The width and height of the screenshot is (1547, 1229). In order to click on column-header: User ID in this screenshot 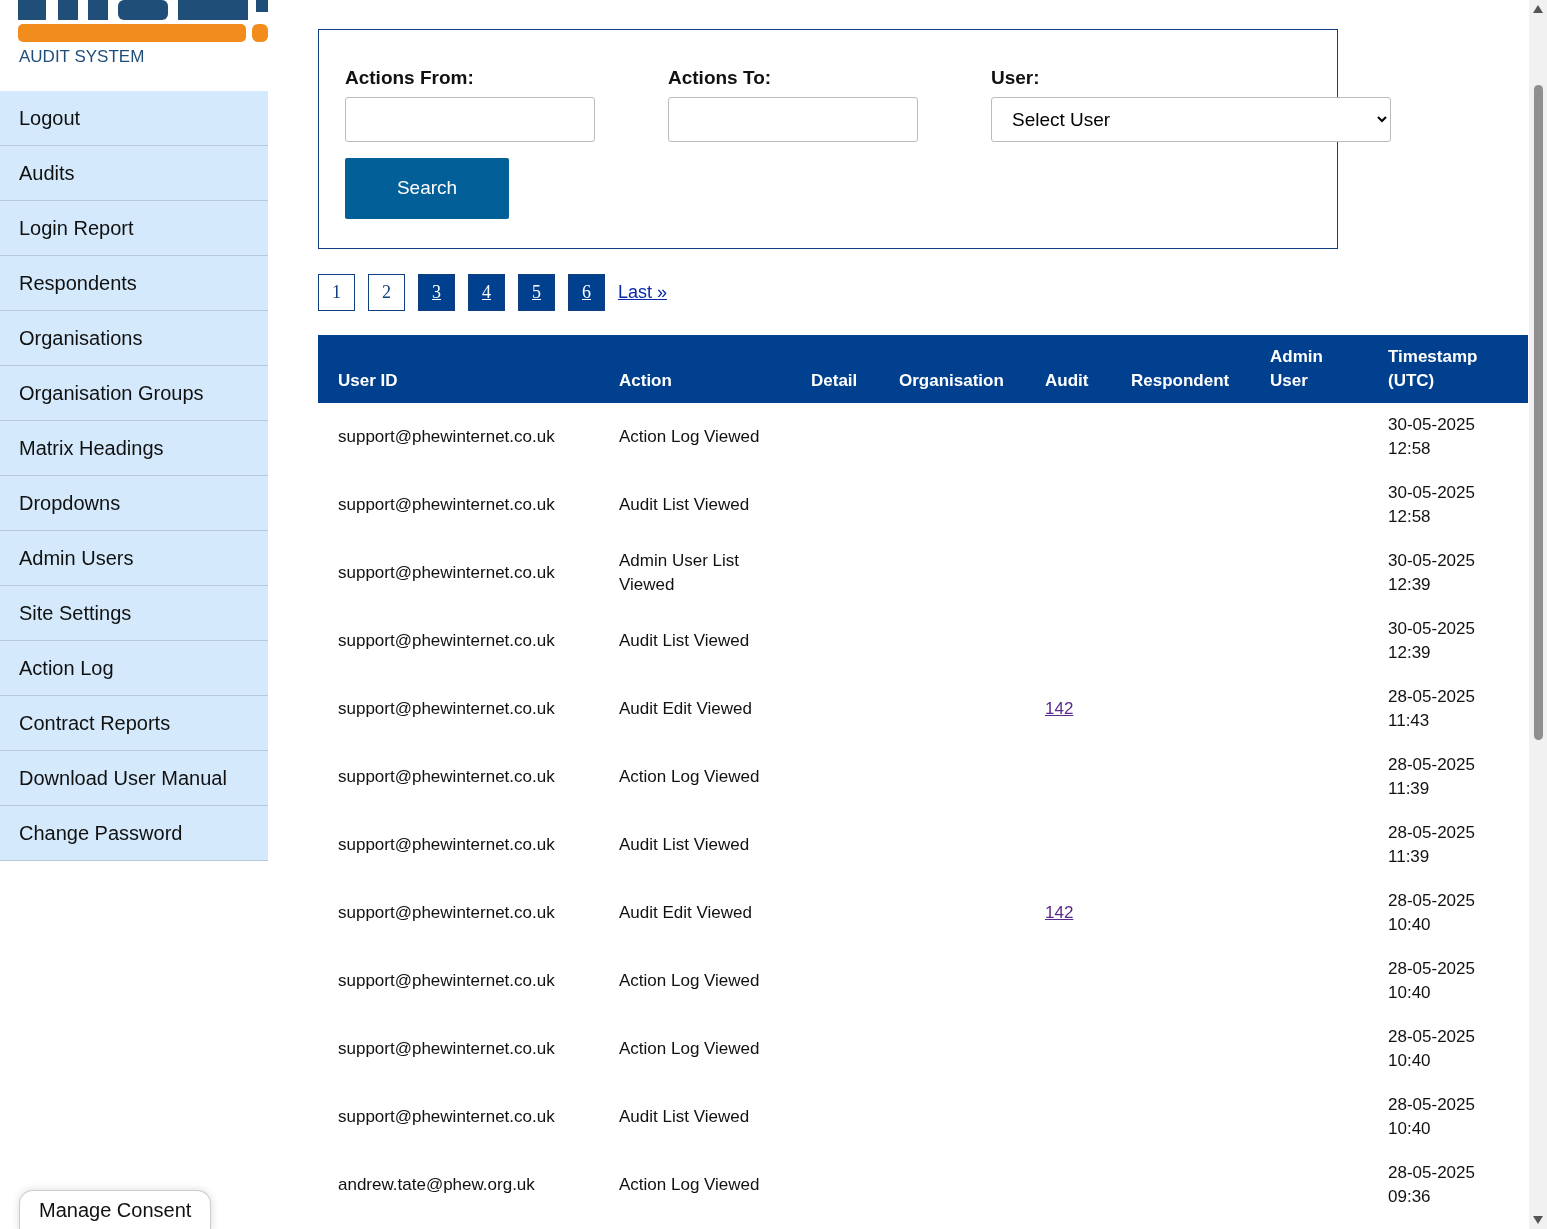, I will do `click(458, 369)`.